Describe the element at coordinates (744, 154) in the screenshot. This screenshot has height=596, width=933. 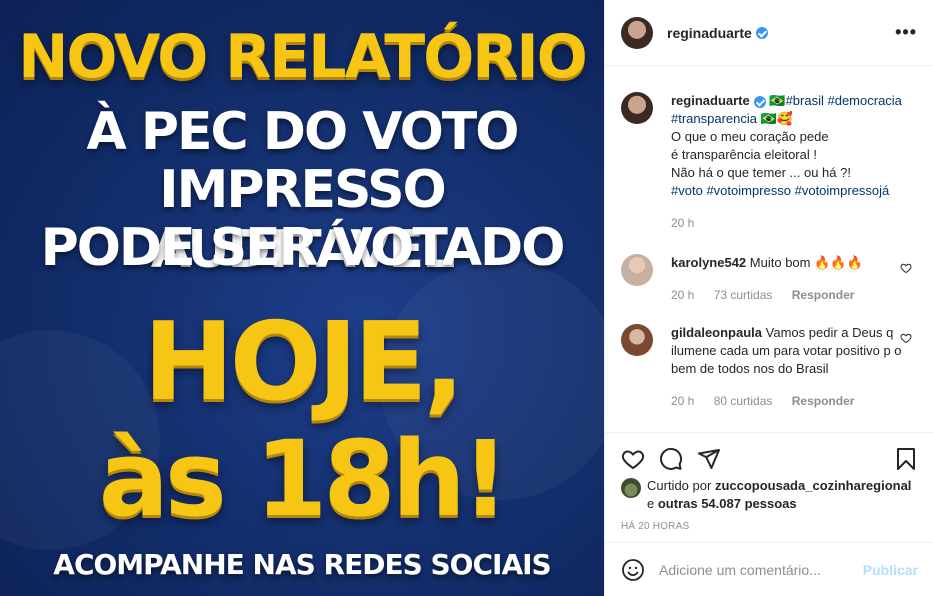
I see `caption-text: é transparência eleitoral !` at that location.